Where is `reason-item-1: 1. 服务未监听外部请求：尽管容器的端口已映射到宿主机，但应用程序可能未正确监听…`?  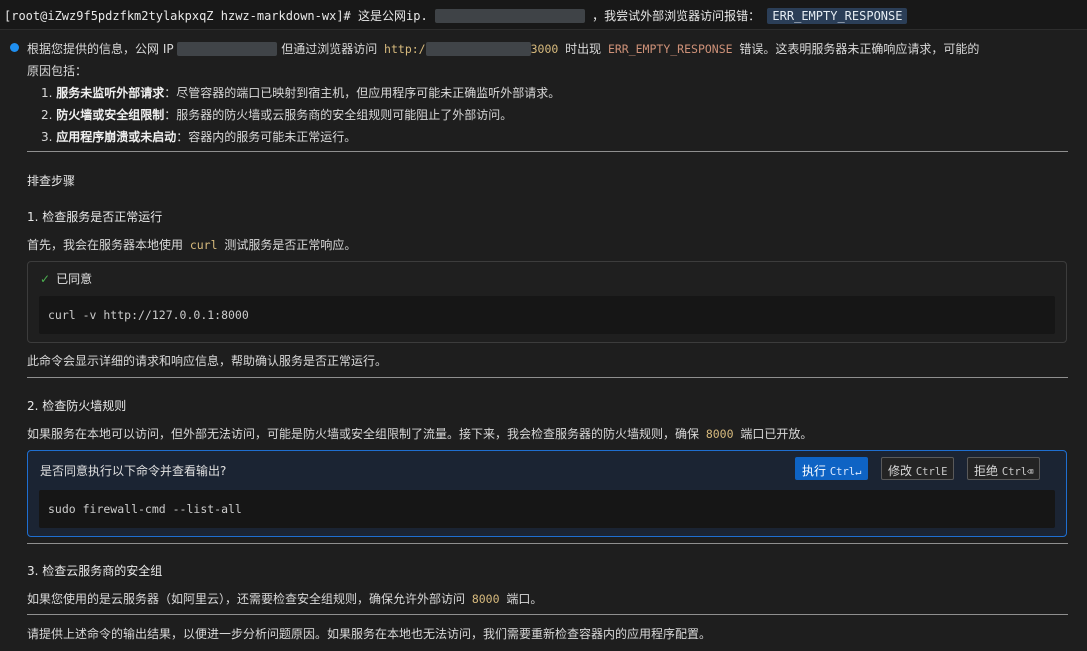
reason-item-1: 1. 服务未监听外部请求：尽管容器的端口已映射到宿主机，但应用程序可能未正确监听… is located at coordinates (300, 92).